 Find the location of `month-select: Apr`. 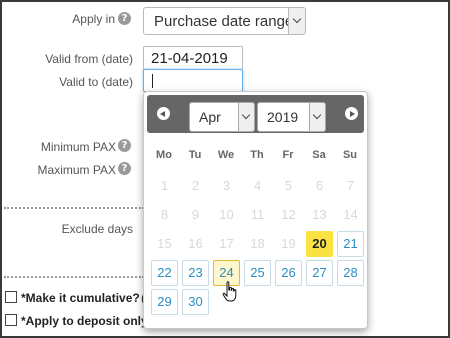

month-select: Apr is located at coordinates (222, 117).